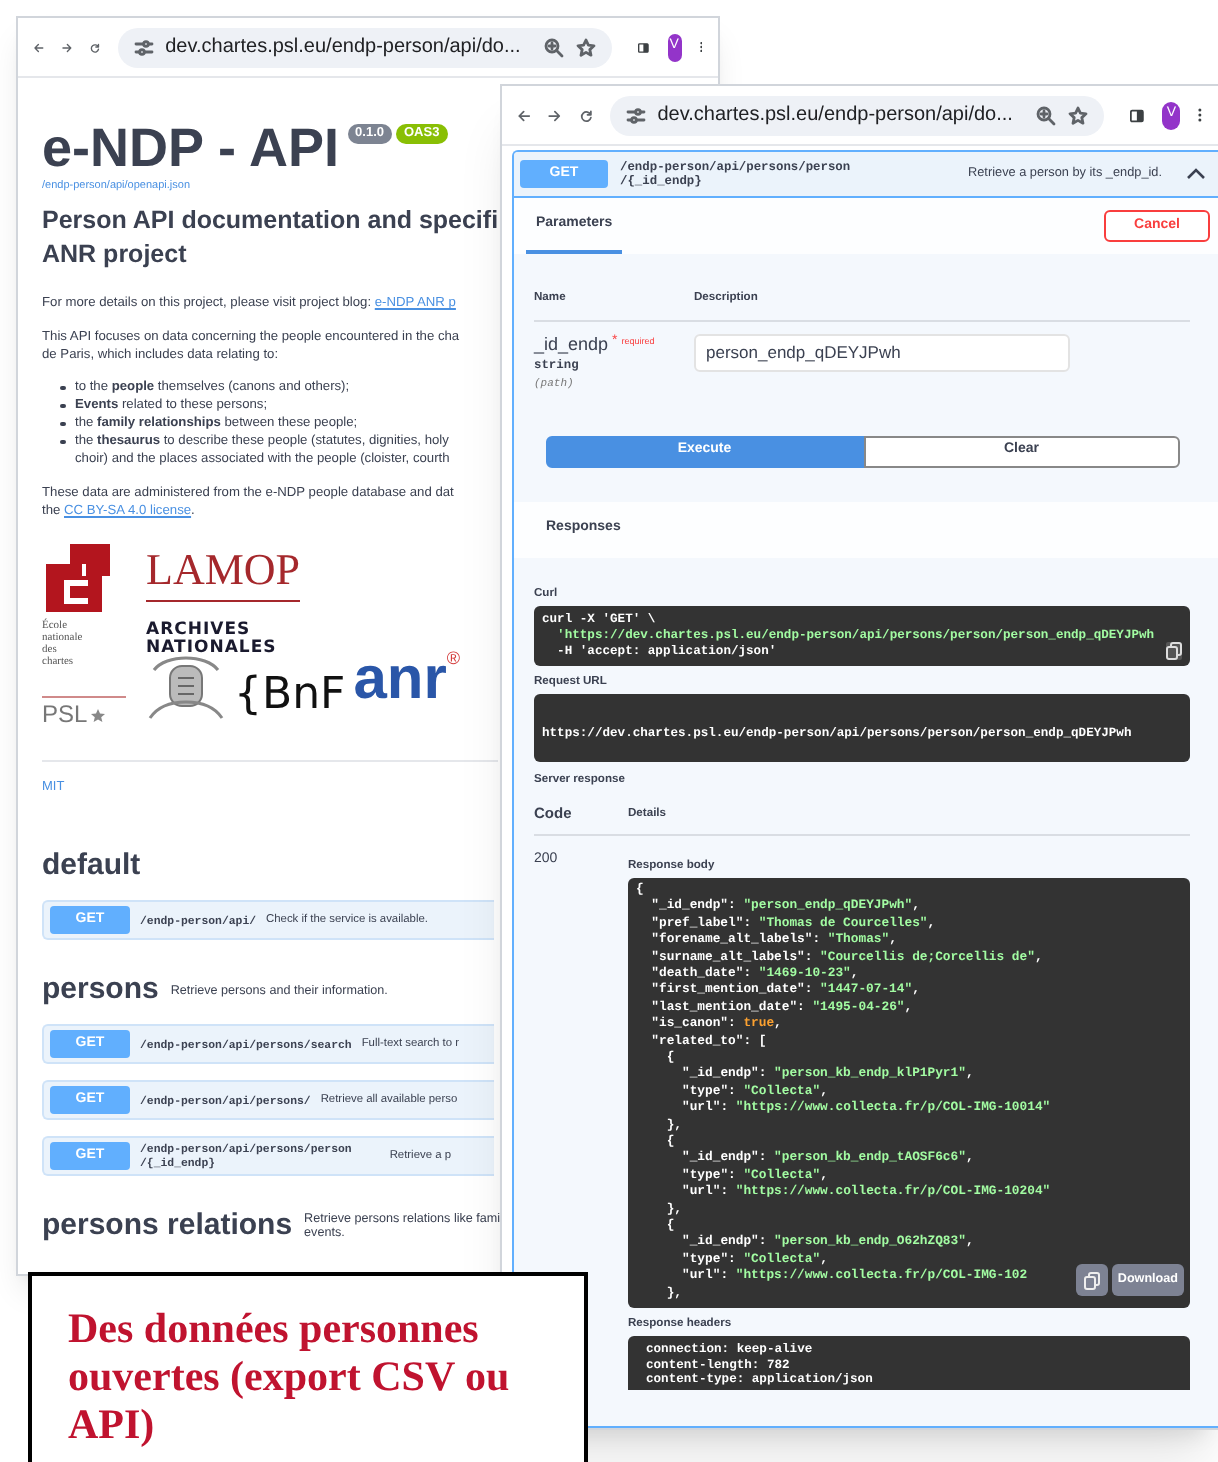 Image resolution: width=1218 pixels, height=1462 pixels. I want to click on registered-mark: ®, so click(453, 659).